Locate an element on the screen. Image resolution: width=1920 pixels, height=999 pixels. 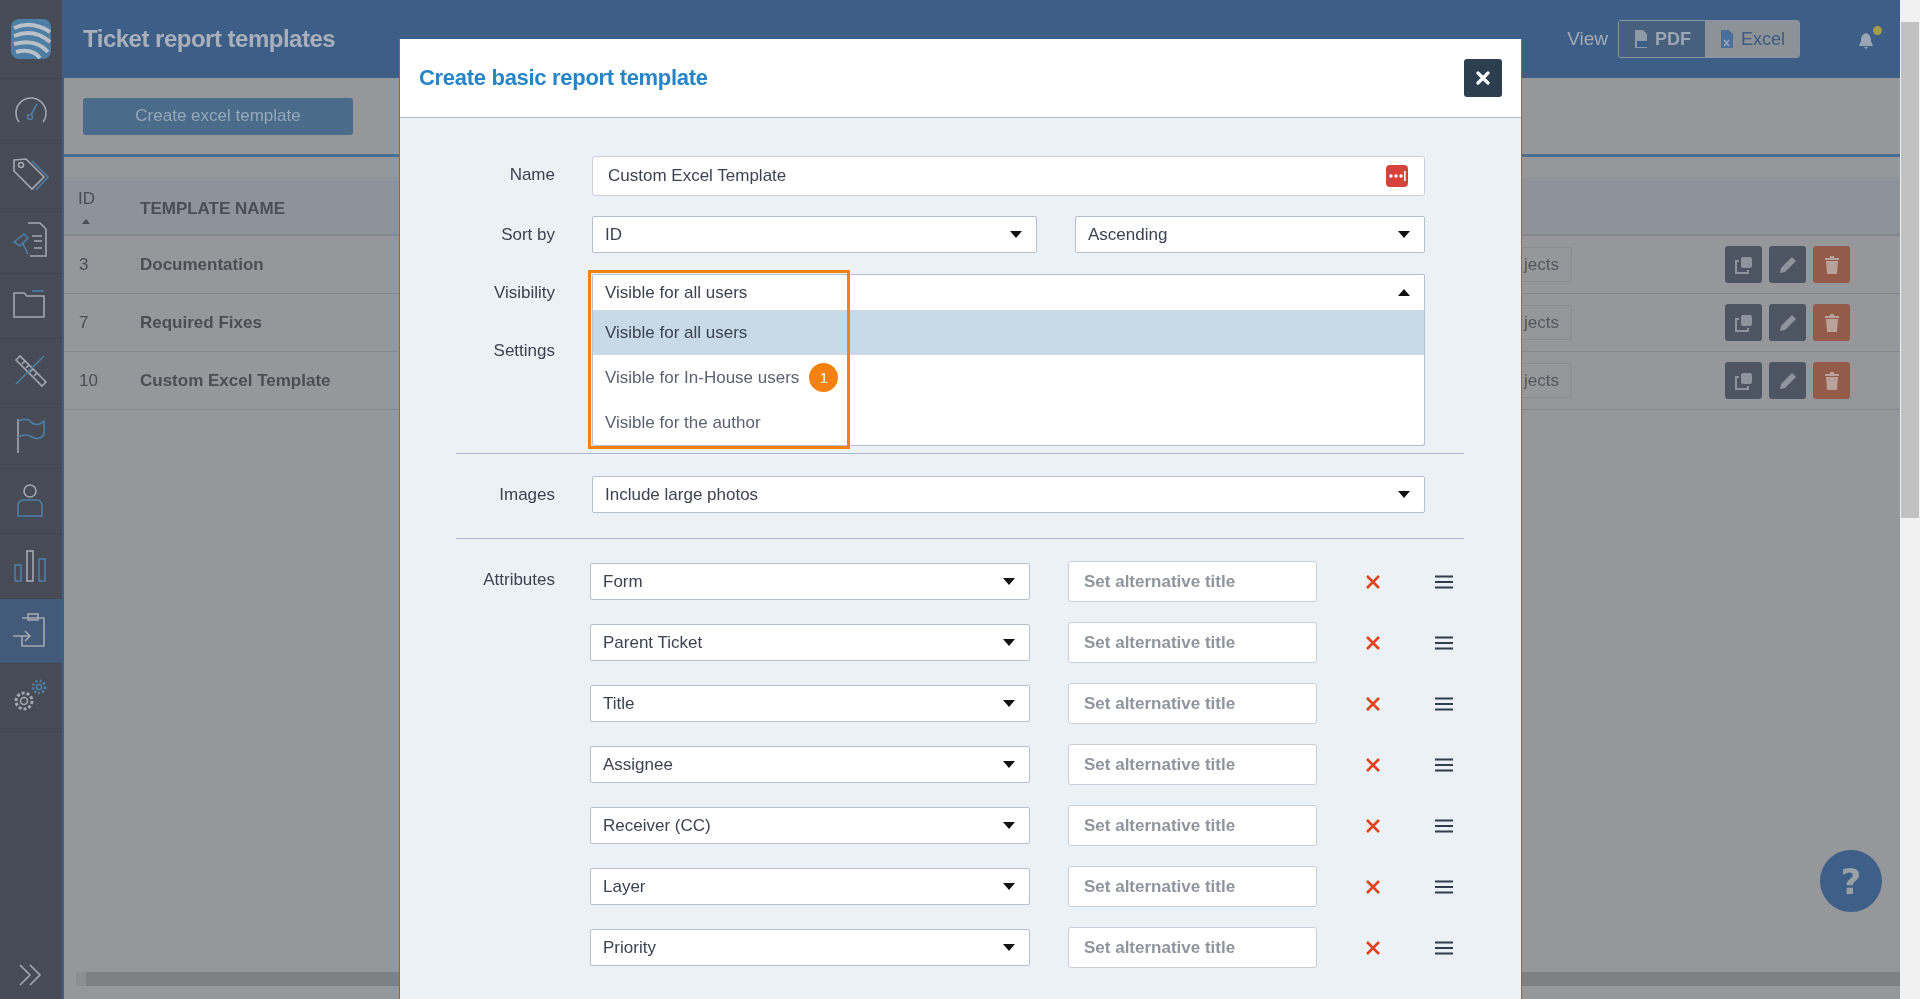
dialog-title: Create basic report template is located at coordinates (563, 78).